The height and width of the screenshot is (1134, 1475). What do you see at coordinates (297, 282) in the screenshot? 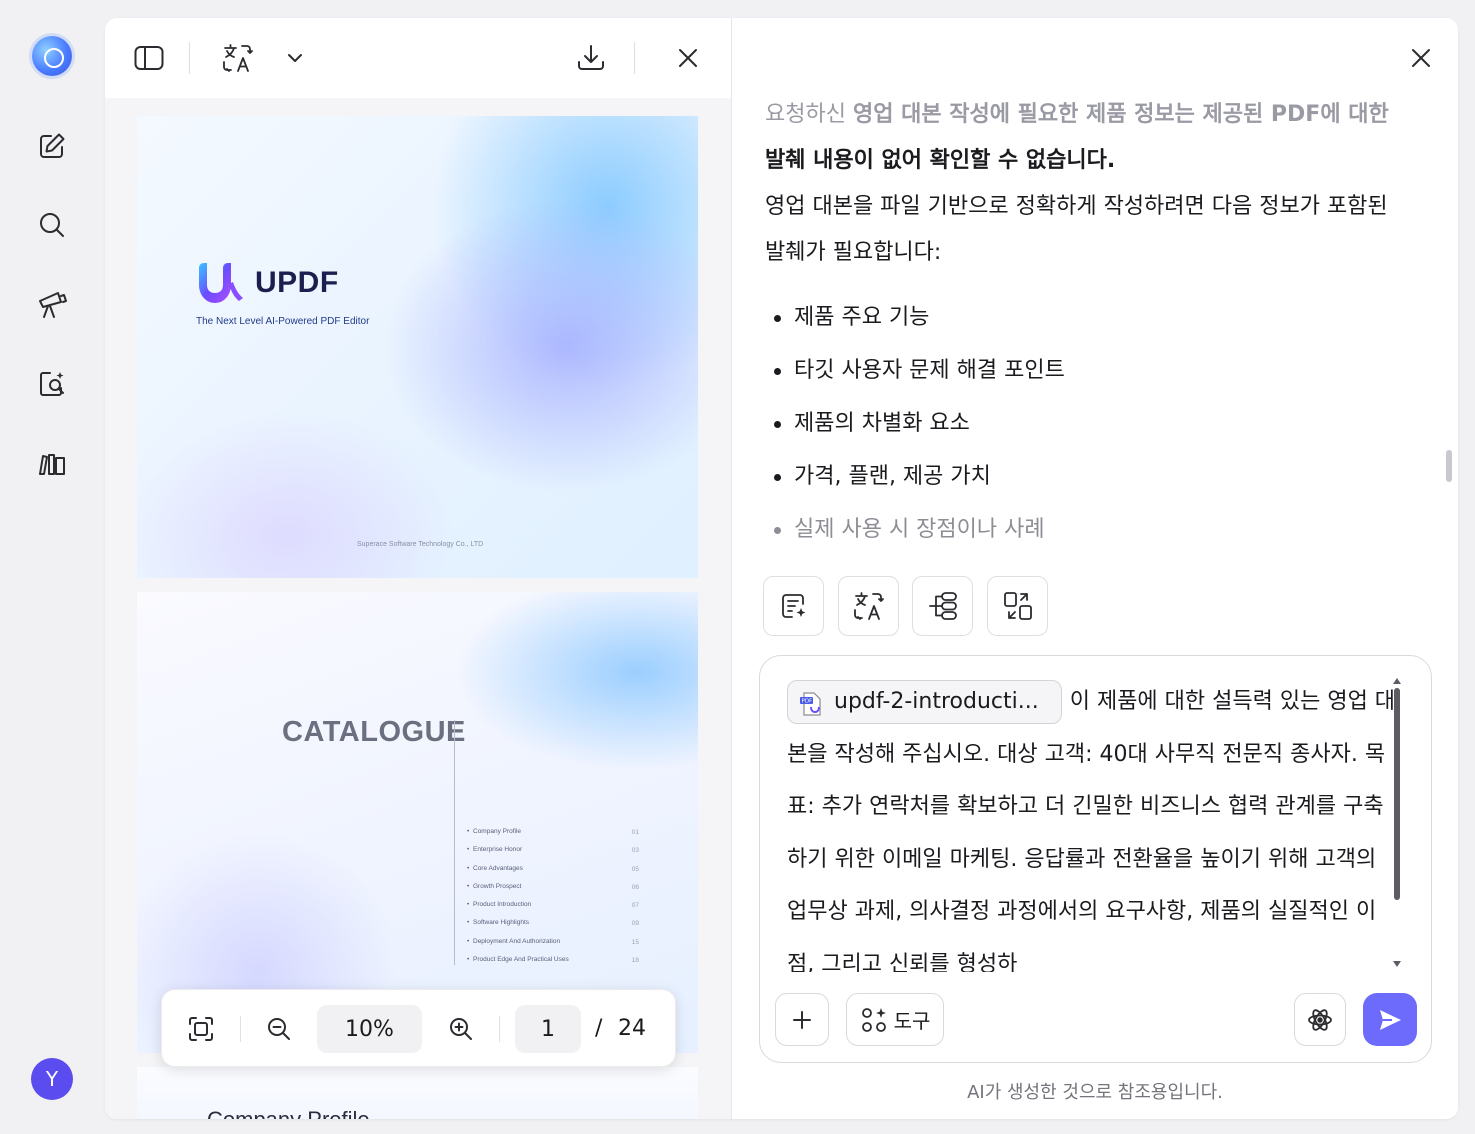
I see `brand-name: UPDF` at bounding box center [297, 282].